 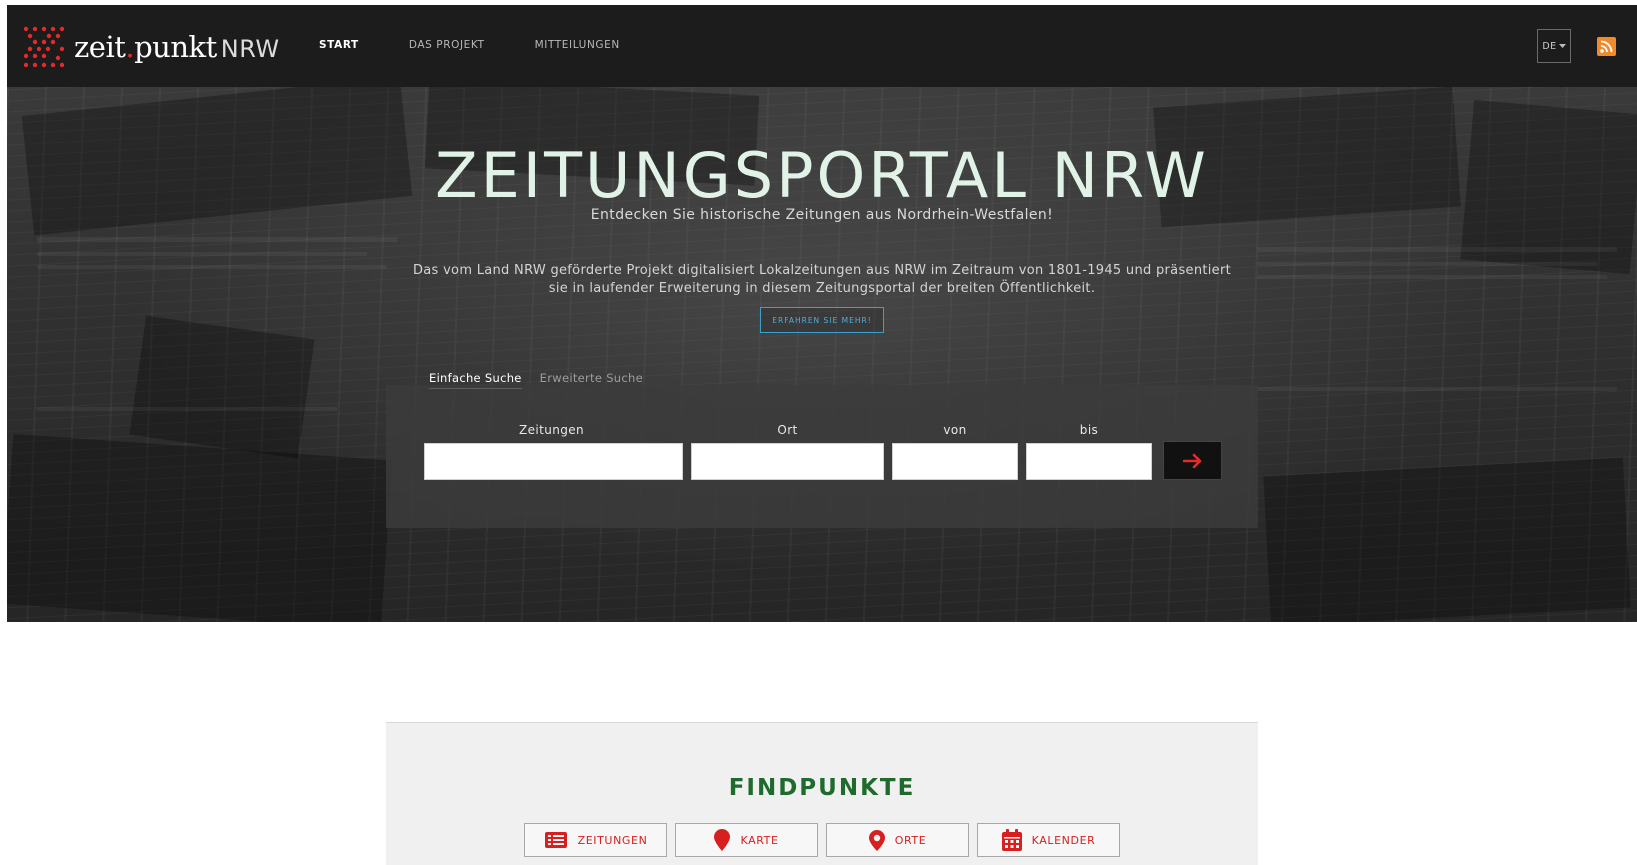 What do you see at coordinates (553, 461) in the screenshot?
I see `zeitungen-input` at bounding box center [553, 461].